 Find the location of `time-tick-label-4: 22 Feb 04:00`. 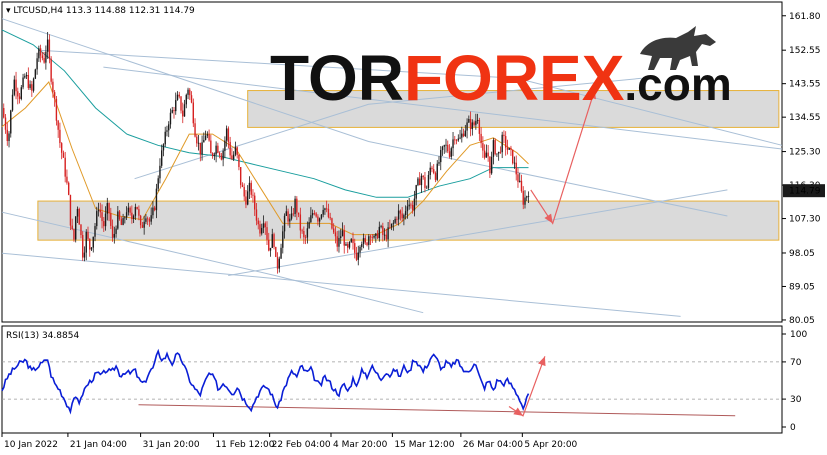

time-tick-label-4: 22 Feb 04:00 is located at coordinates (301, 445).